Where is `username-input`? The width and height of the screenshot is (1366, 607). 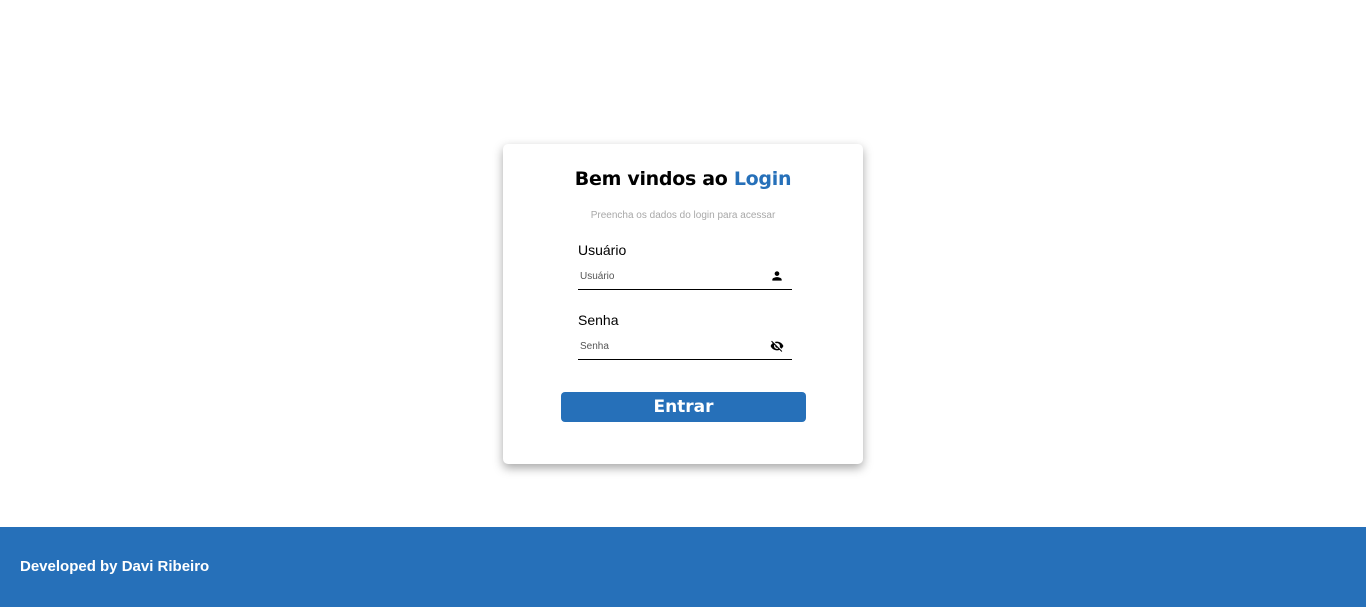
username-input is located at coordinates (671, 276).